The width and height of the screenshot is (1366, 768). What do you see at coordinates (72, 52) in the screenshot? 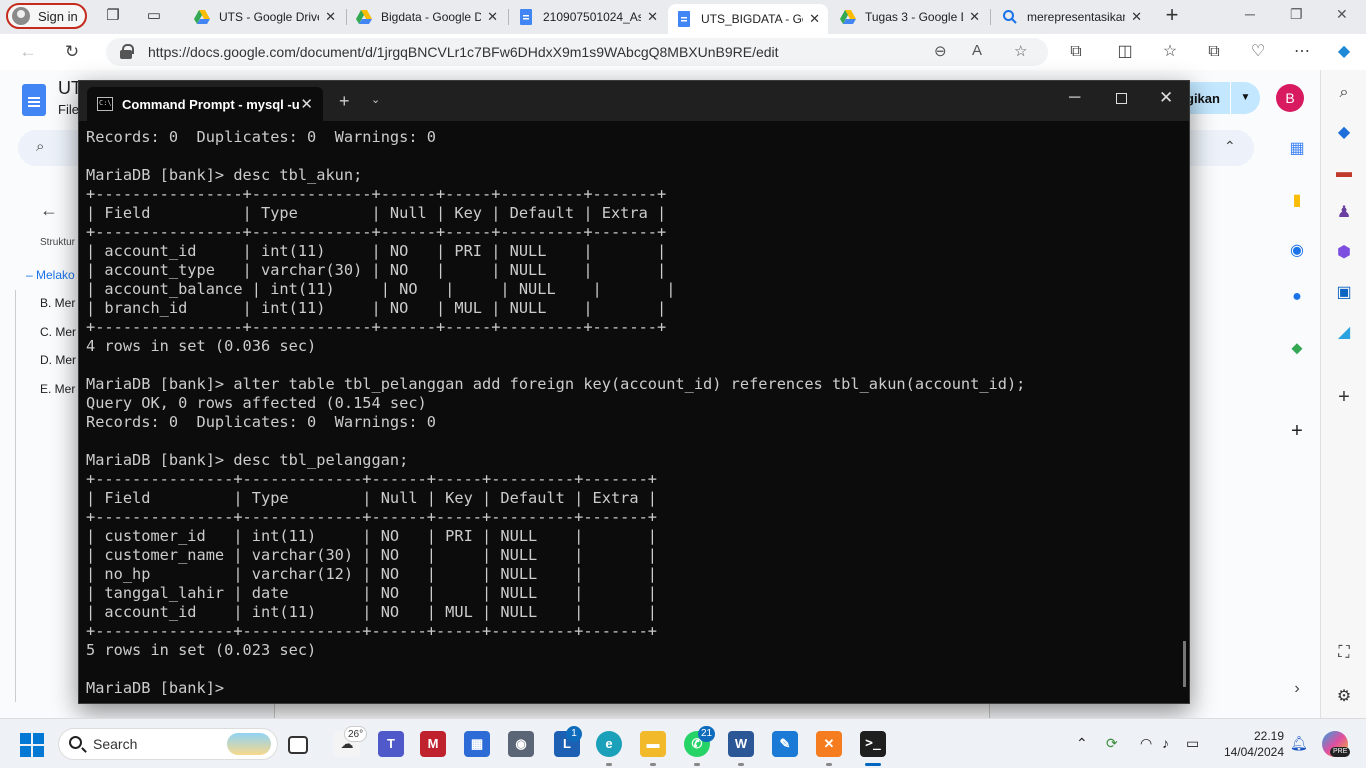
I see `reload-icon: ↻` at bounding box center [72, 52].